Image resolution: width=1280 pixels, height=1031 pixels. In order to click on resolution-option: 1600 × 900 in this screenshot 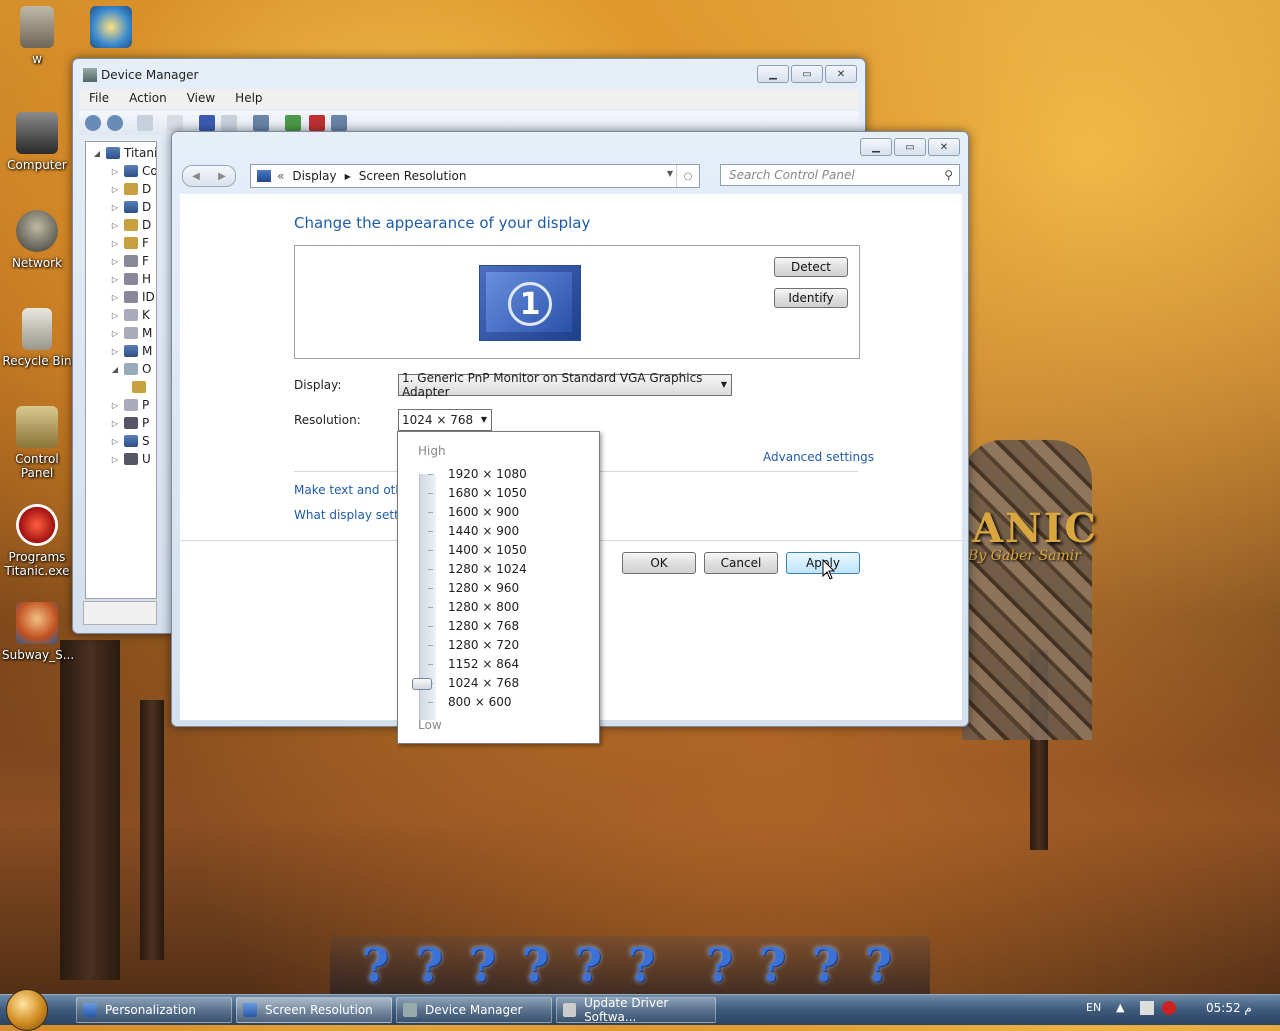, I will do `click(483, 512)`.